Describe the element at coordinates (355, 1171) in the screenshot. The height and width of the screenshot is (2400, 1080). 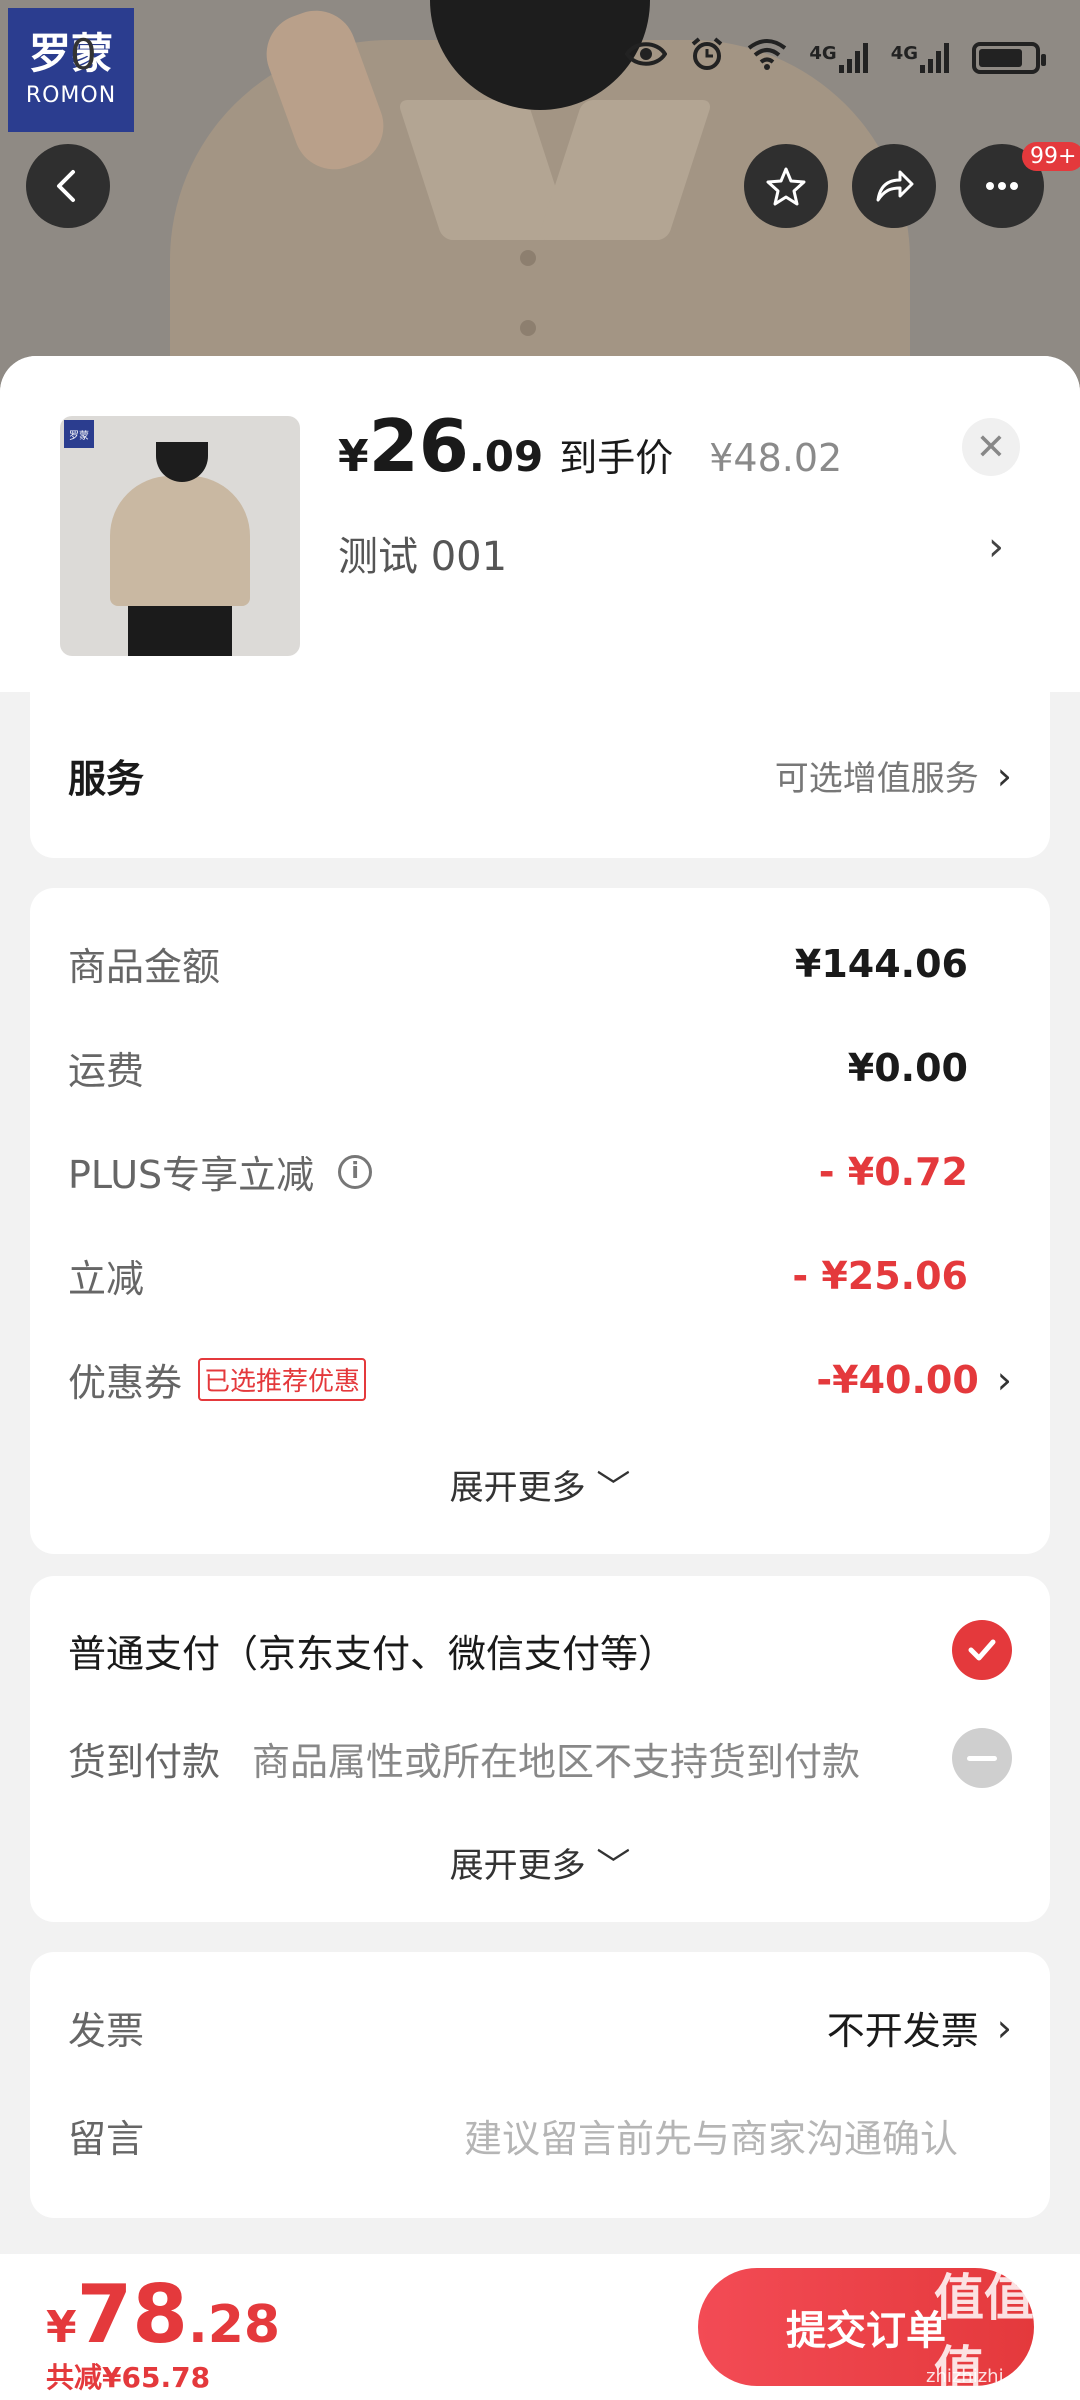
I see `info-icon: i` at that location.